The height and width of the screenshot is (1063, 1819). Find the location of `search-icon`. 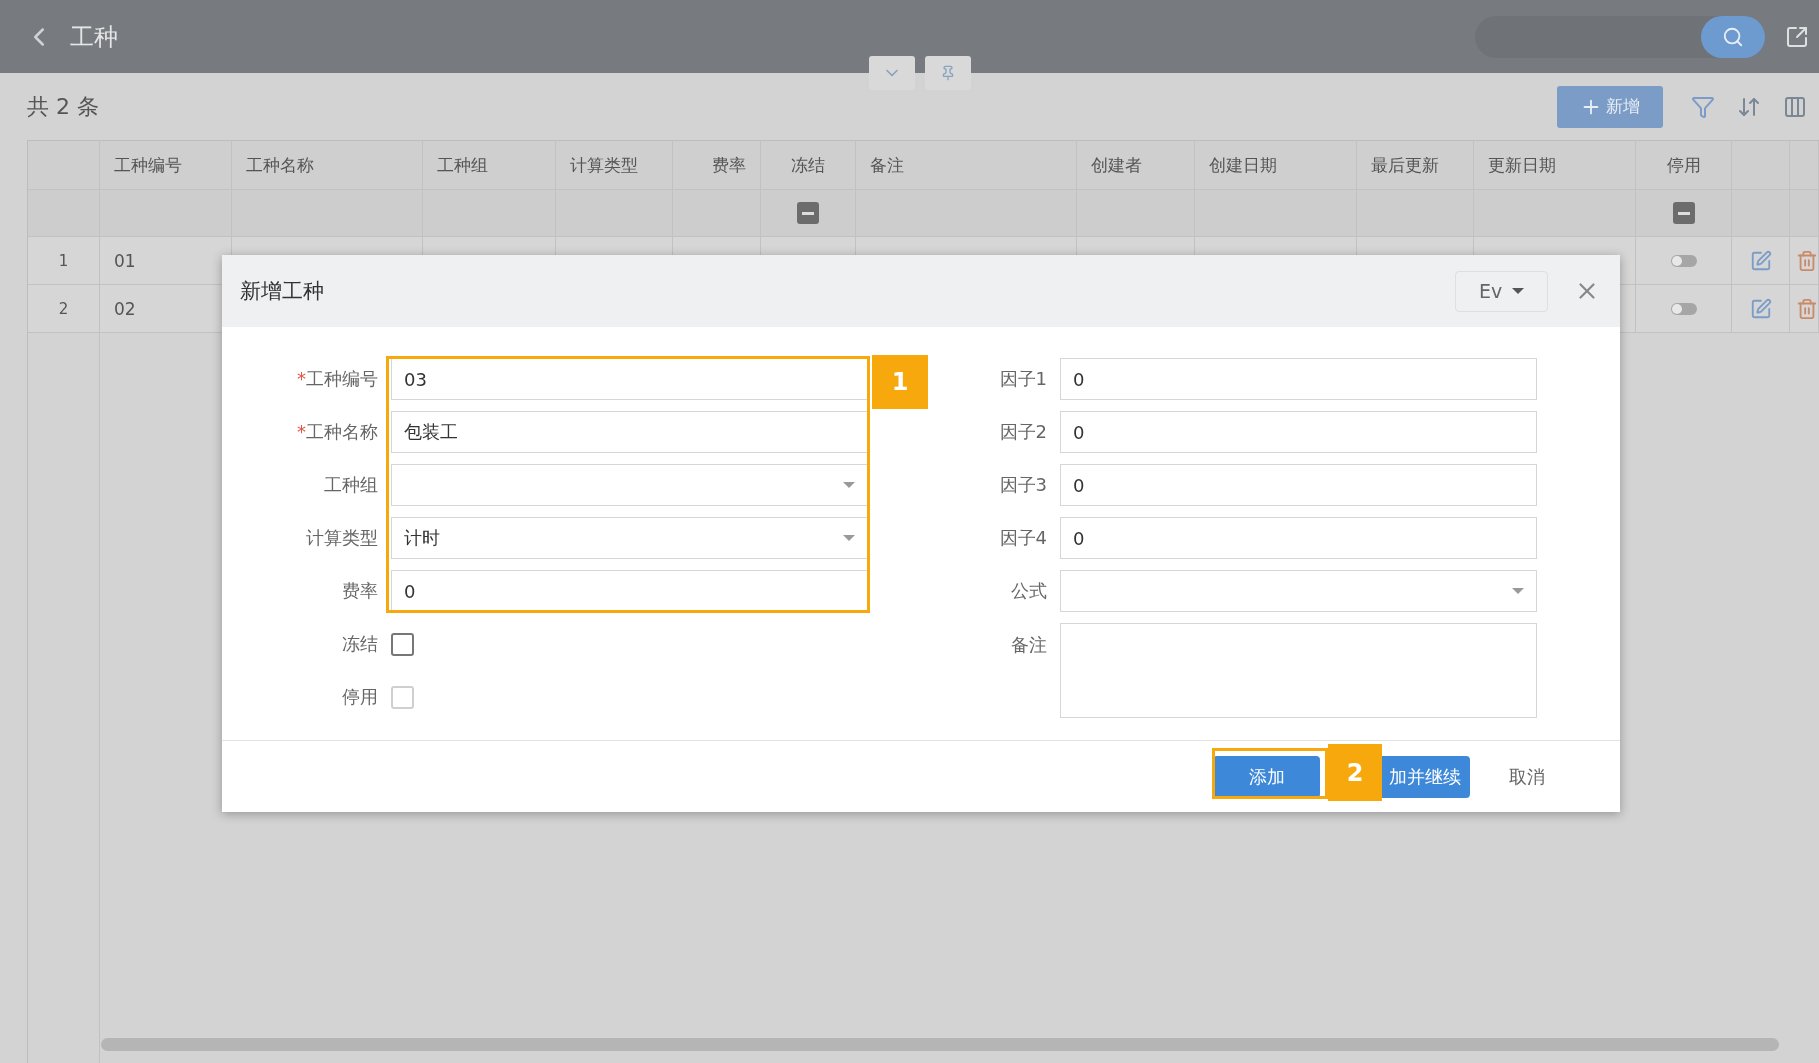

search-icon is located at coordinates (1733, 36).